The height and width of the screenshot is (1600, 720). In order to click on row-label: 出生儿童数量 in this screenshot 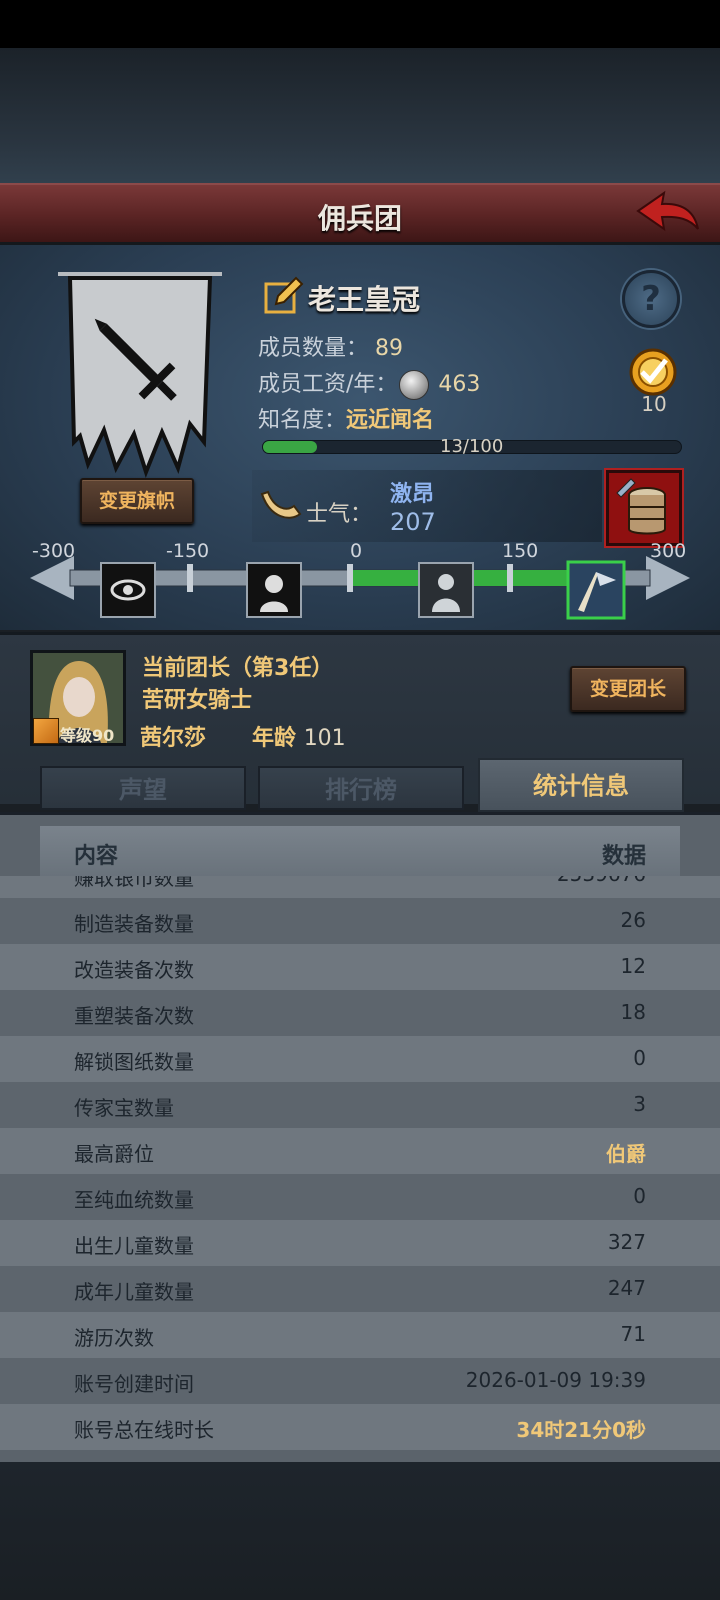, I will do `click(134, 1246)`.